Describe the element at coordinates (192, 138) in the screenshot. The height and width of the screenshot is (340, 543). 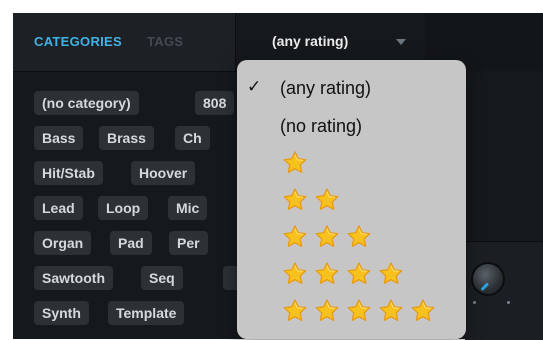
I see `category-chip: Ch` at that location.